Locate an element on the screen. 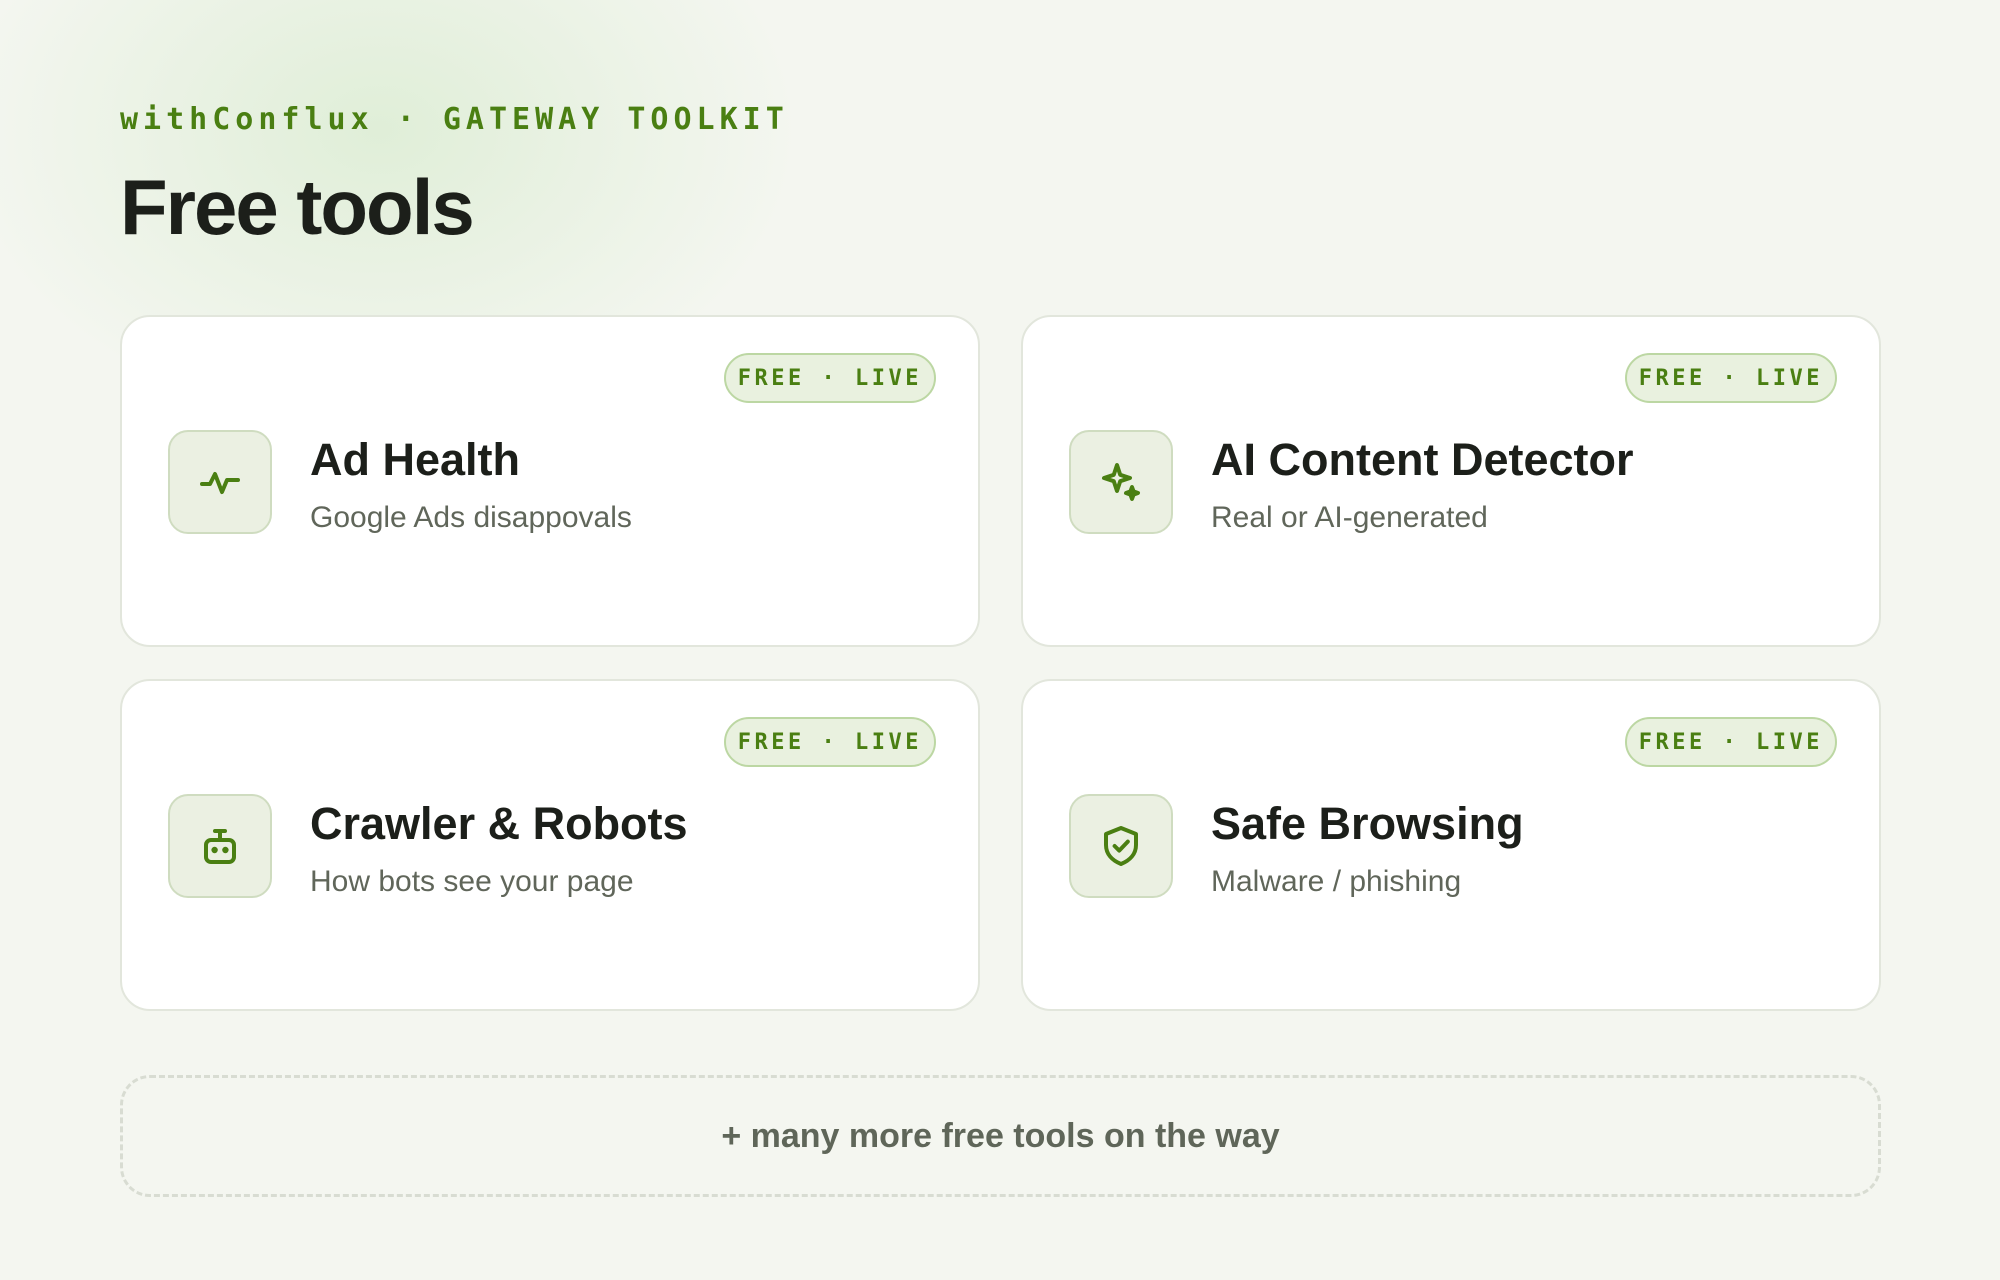 This screenshot has width=2000, height=1280. tool-description: Malware / phishing is located at coordinates (1336, 881).